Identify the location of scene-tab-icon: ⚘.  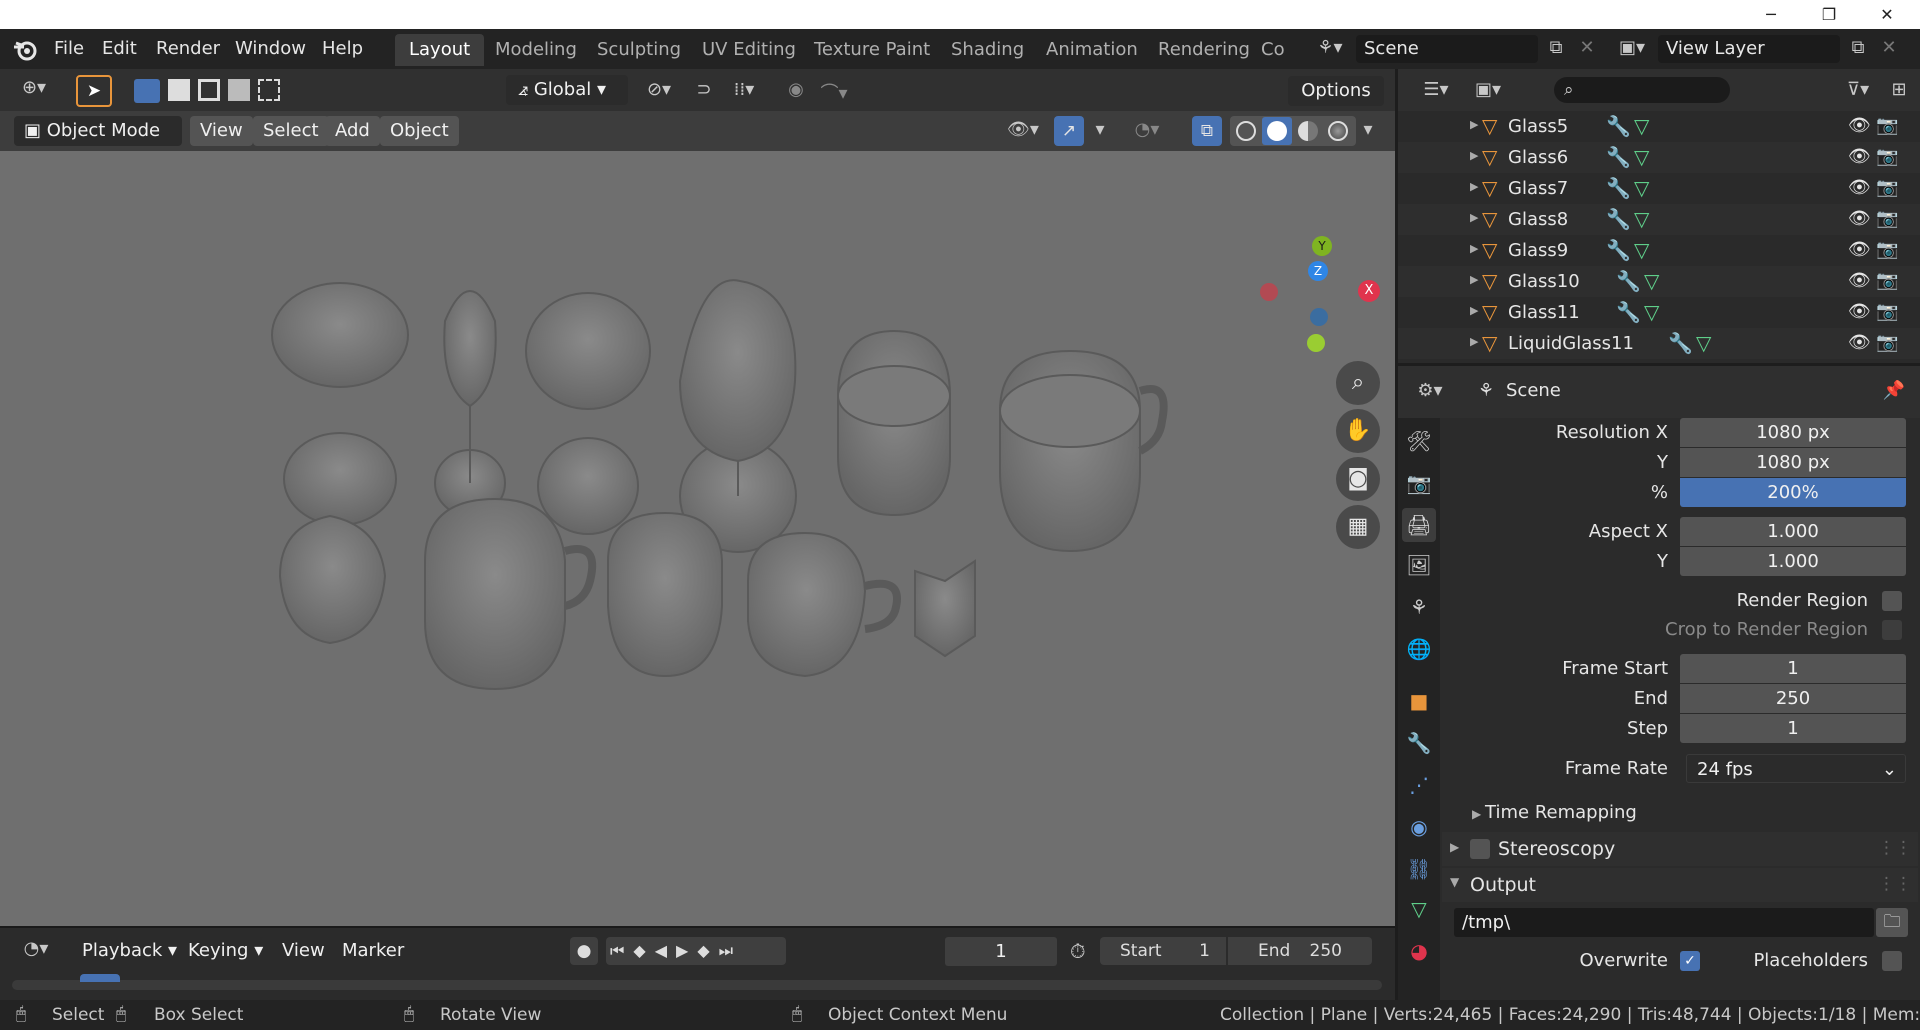
(1419, 607).